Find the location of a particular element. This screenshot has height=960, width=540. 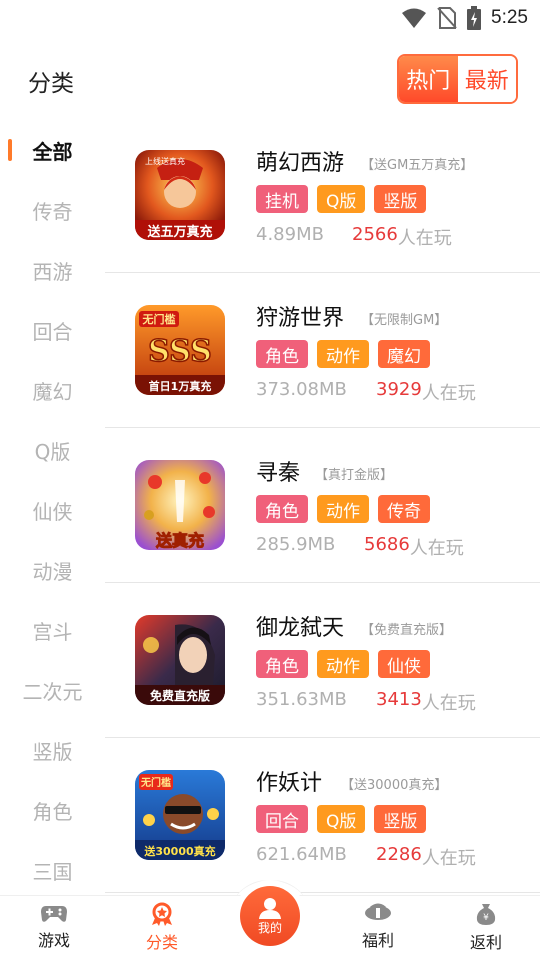

game-icon-caption: 送五万真充 is located at coordinates (179, 232).